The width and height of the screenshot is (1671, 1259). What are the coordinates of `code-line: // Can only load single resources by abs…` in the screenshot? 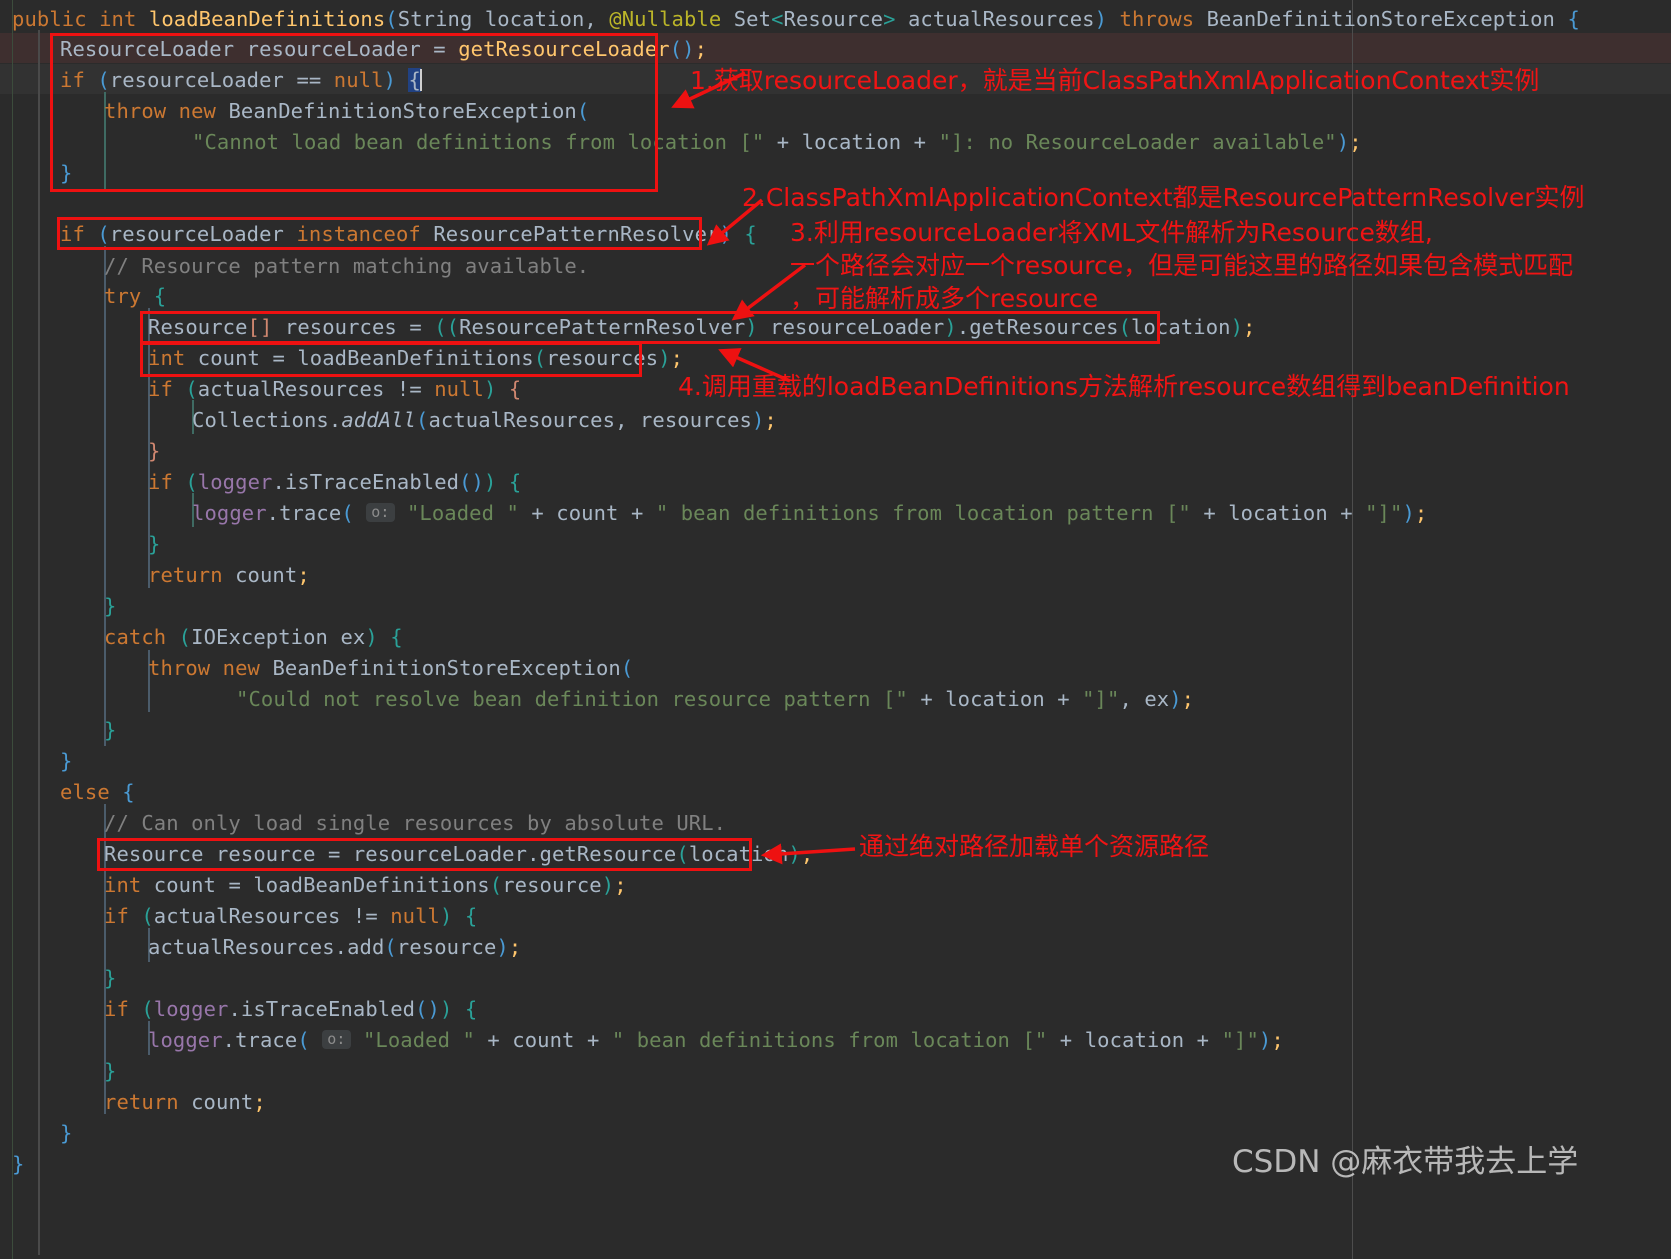 It's located at (415, 823).